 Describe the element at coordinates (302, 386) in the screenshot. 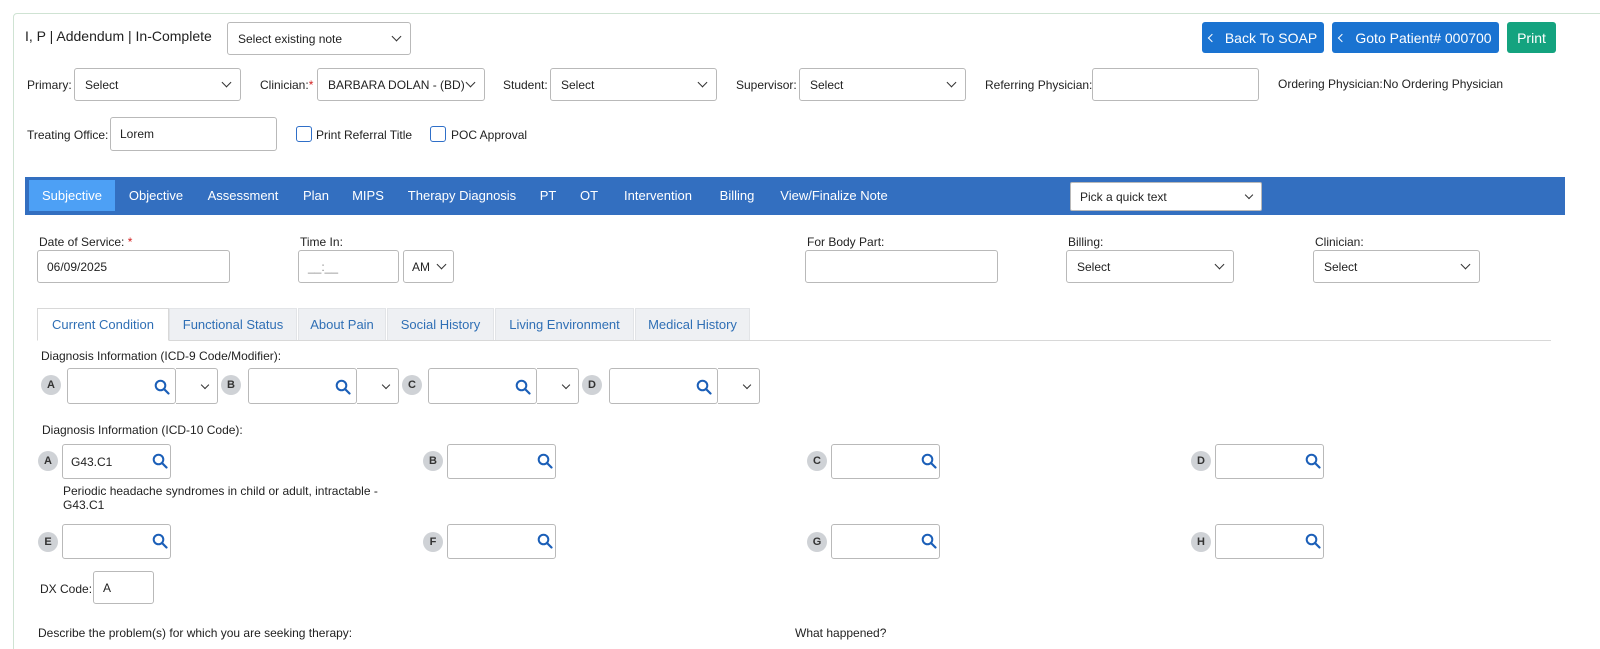

I see `icd9-search-b` at that location.